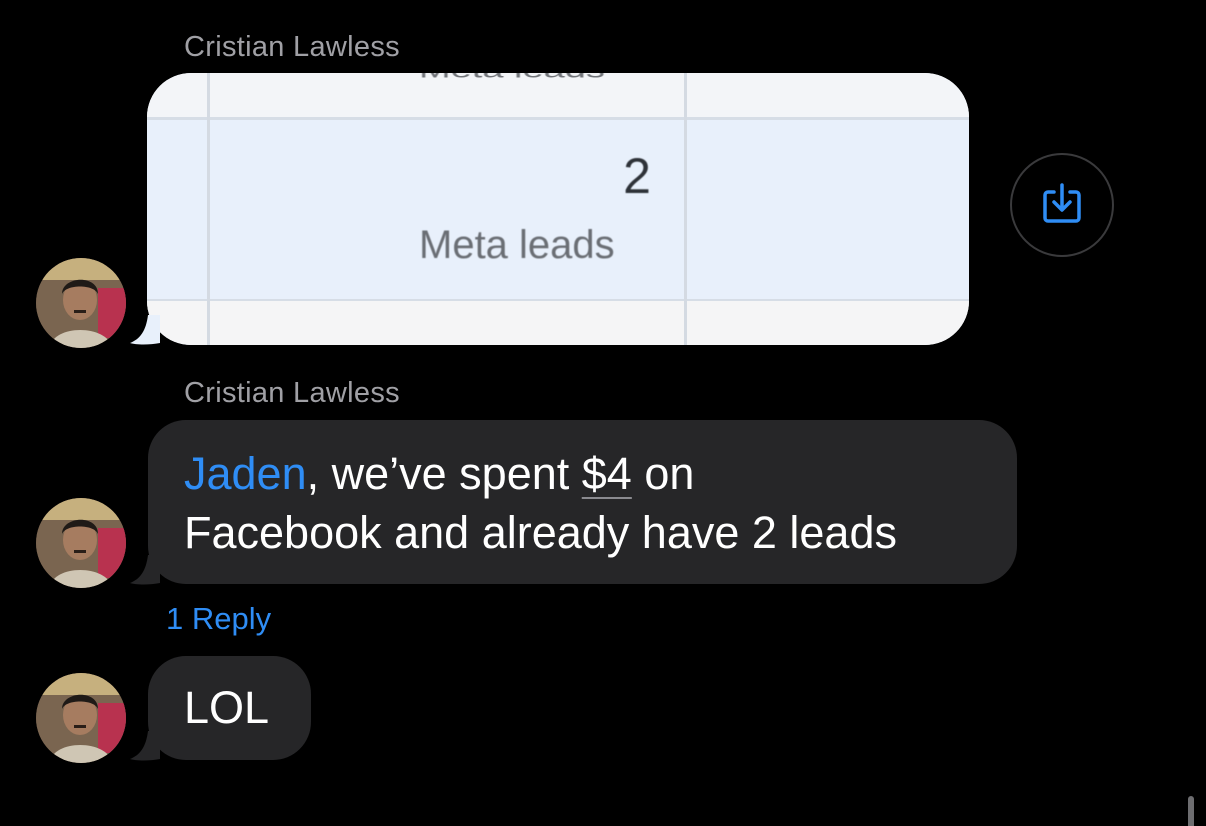  What do you see at coordinates (218, 619) in the screenshot?
I see `thread-reply-link: 1 Reply` at bounding box center [218, 619].